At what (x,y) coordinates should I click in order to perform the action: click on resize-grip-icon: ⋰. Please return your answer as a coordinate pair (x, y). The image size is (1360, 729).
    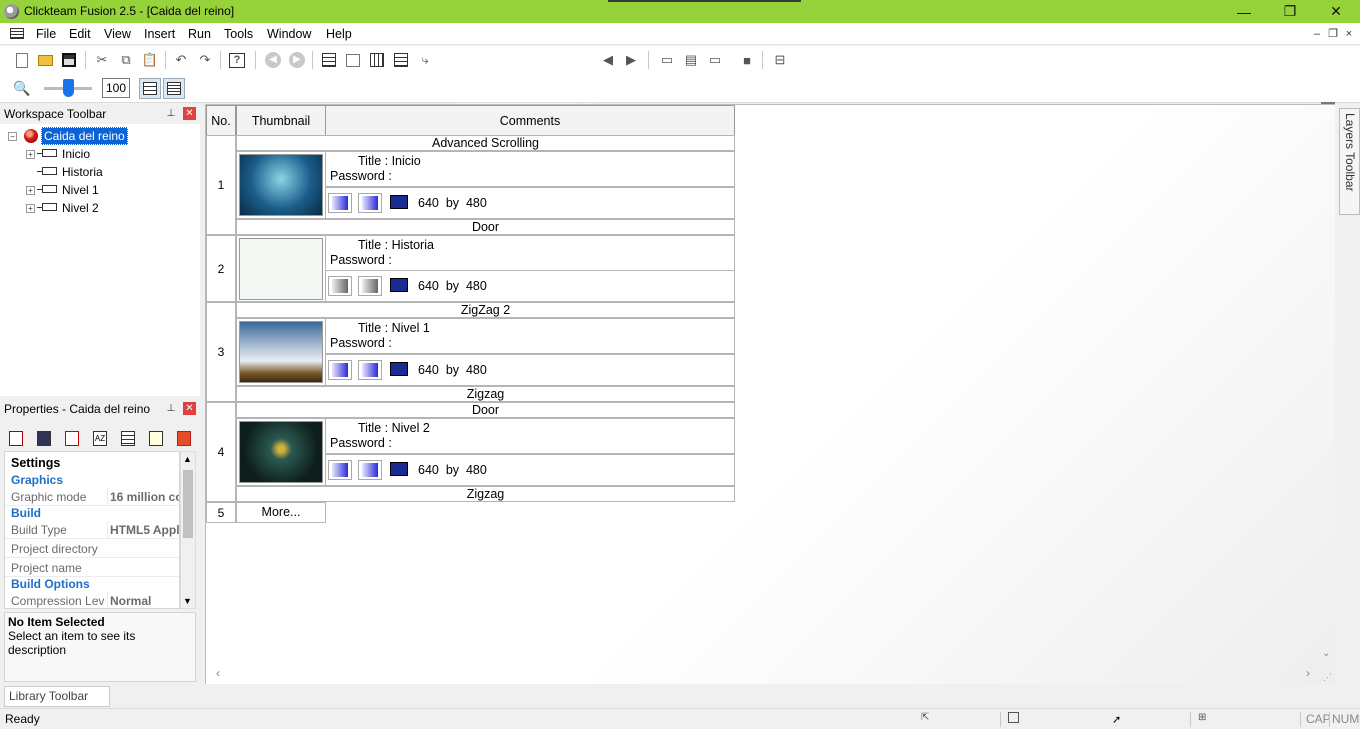
    Looking at the image, I should click on (1327, 677).